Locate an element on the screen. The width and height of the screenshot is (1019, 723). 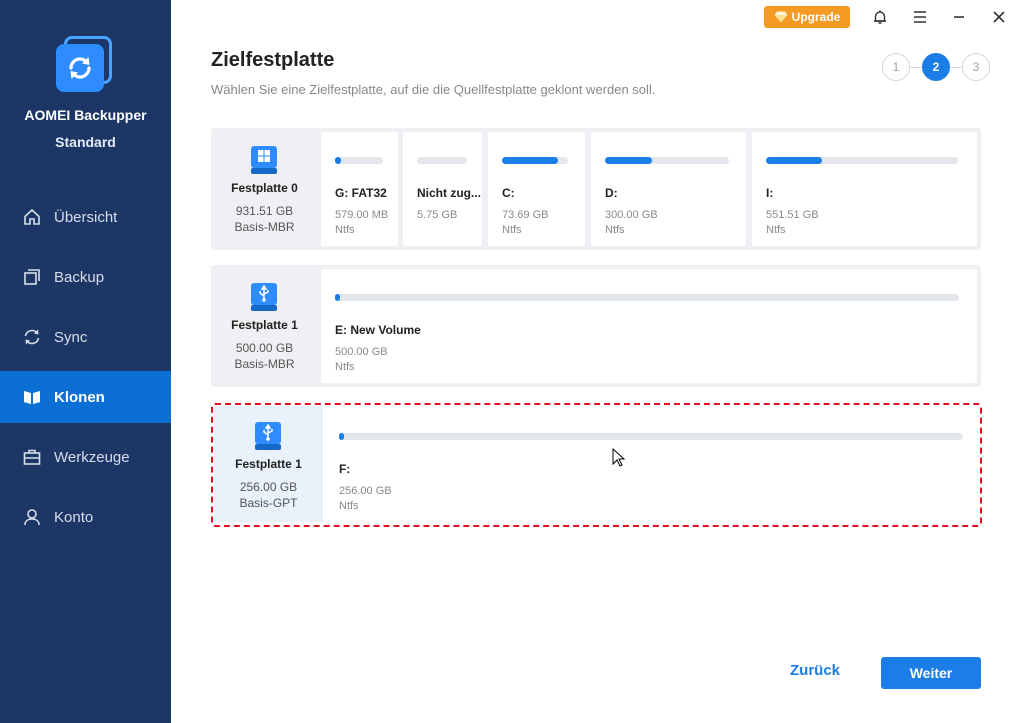
nav-item-klonen: Klonen is located at coordinates (85, 397).